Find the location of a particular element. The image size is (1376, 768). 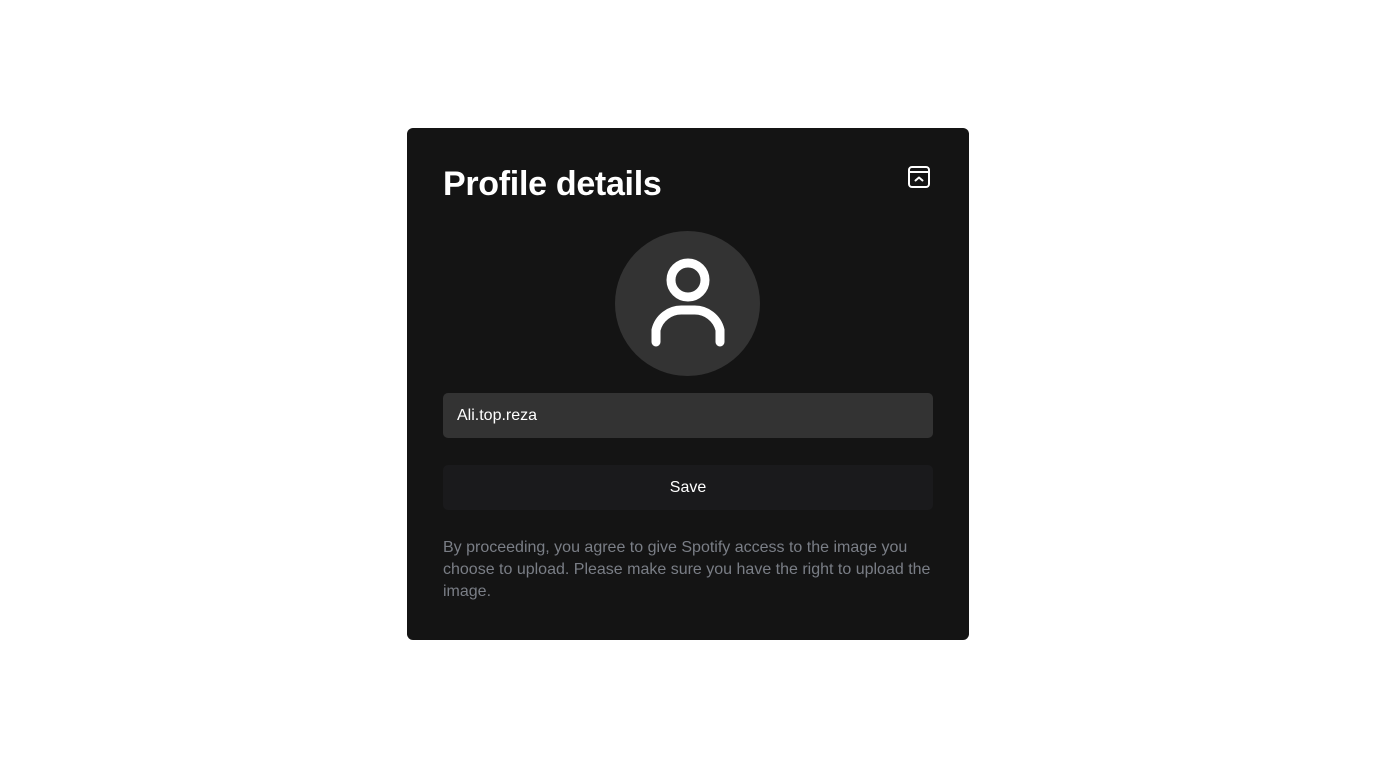

dialog-title: Profile details is located at coordinates (552, 184).